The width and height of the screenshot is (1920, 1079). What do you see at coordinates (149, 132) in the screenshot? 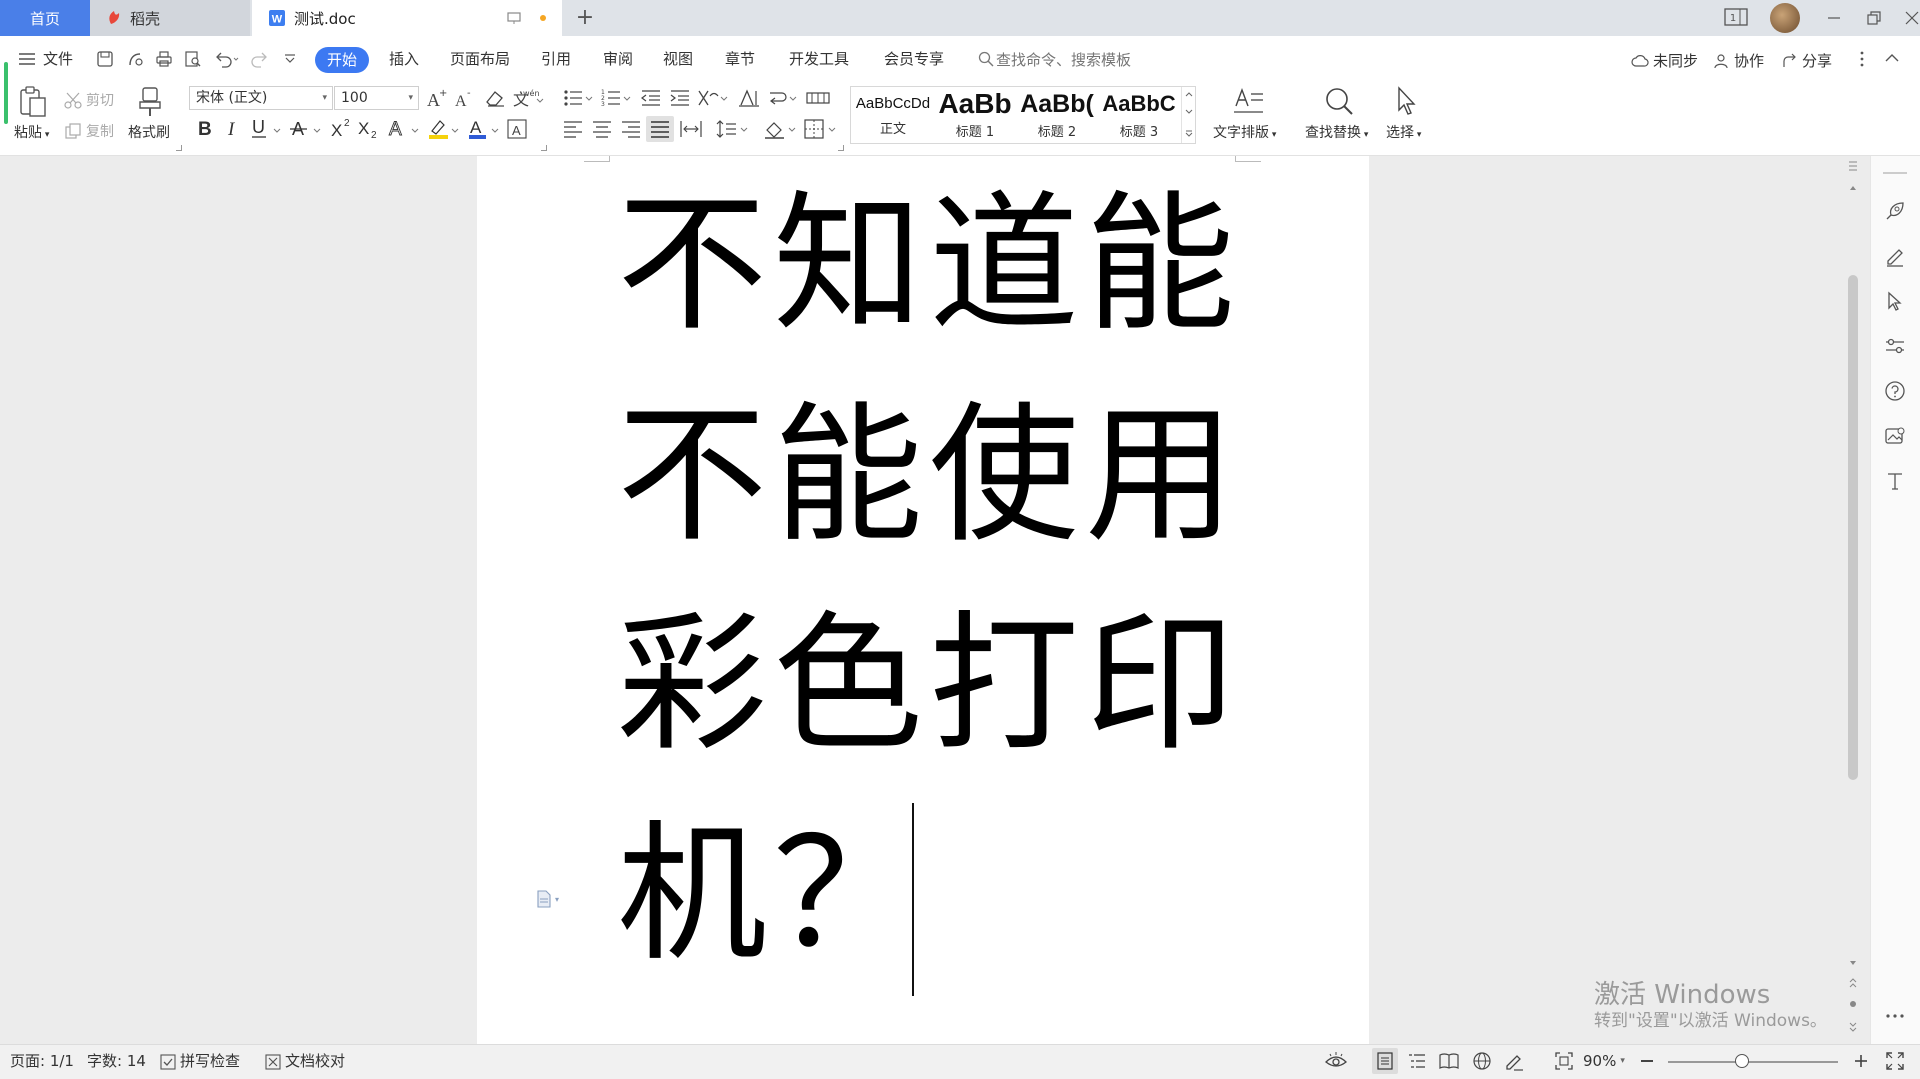
I see `format-painter-button: 格式刷` at bounding box center [149, 132].